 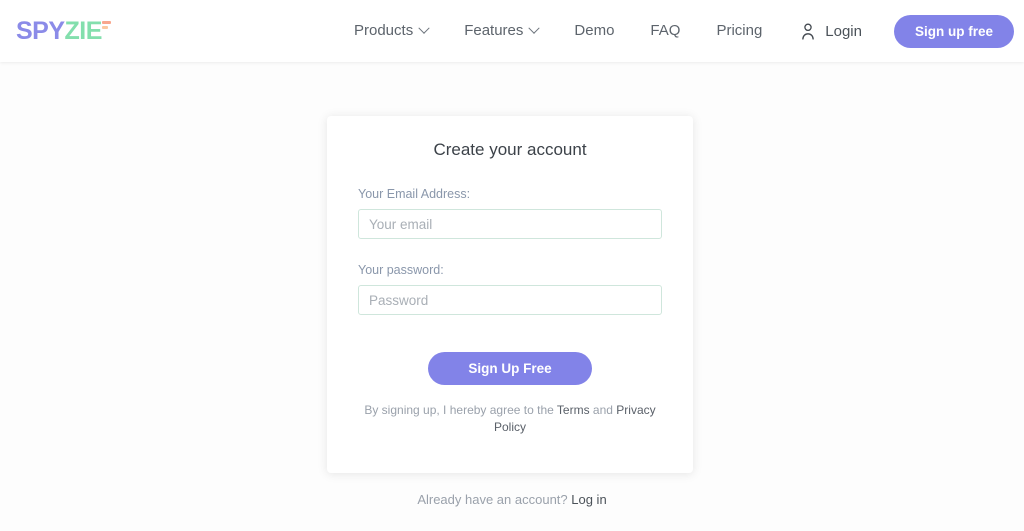 I want to click on legal-prefix: By signing up, I hereby agree to the, so click(x=460, y=410).